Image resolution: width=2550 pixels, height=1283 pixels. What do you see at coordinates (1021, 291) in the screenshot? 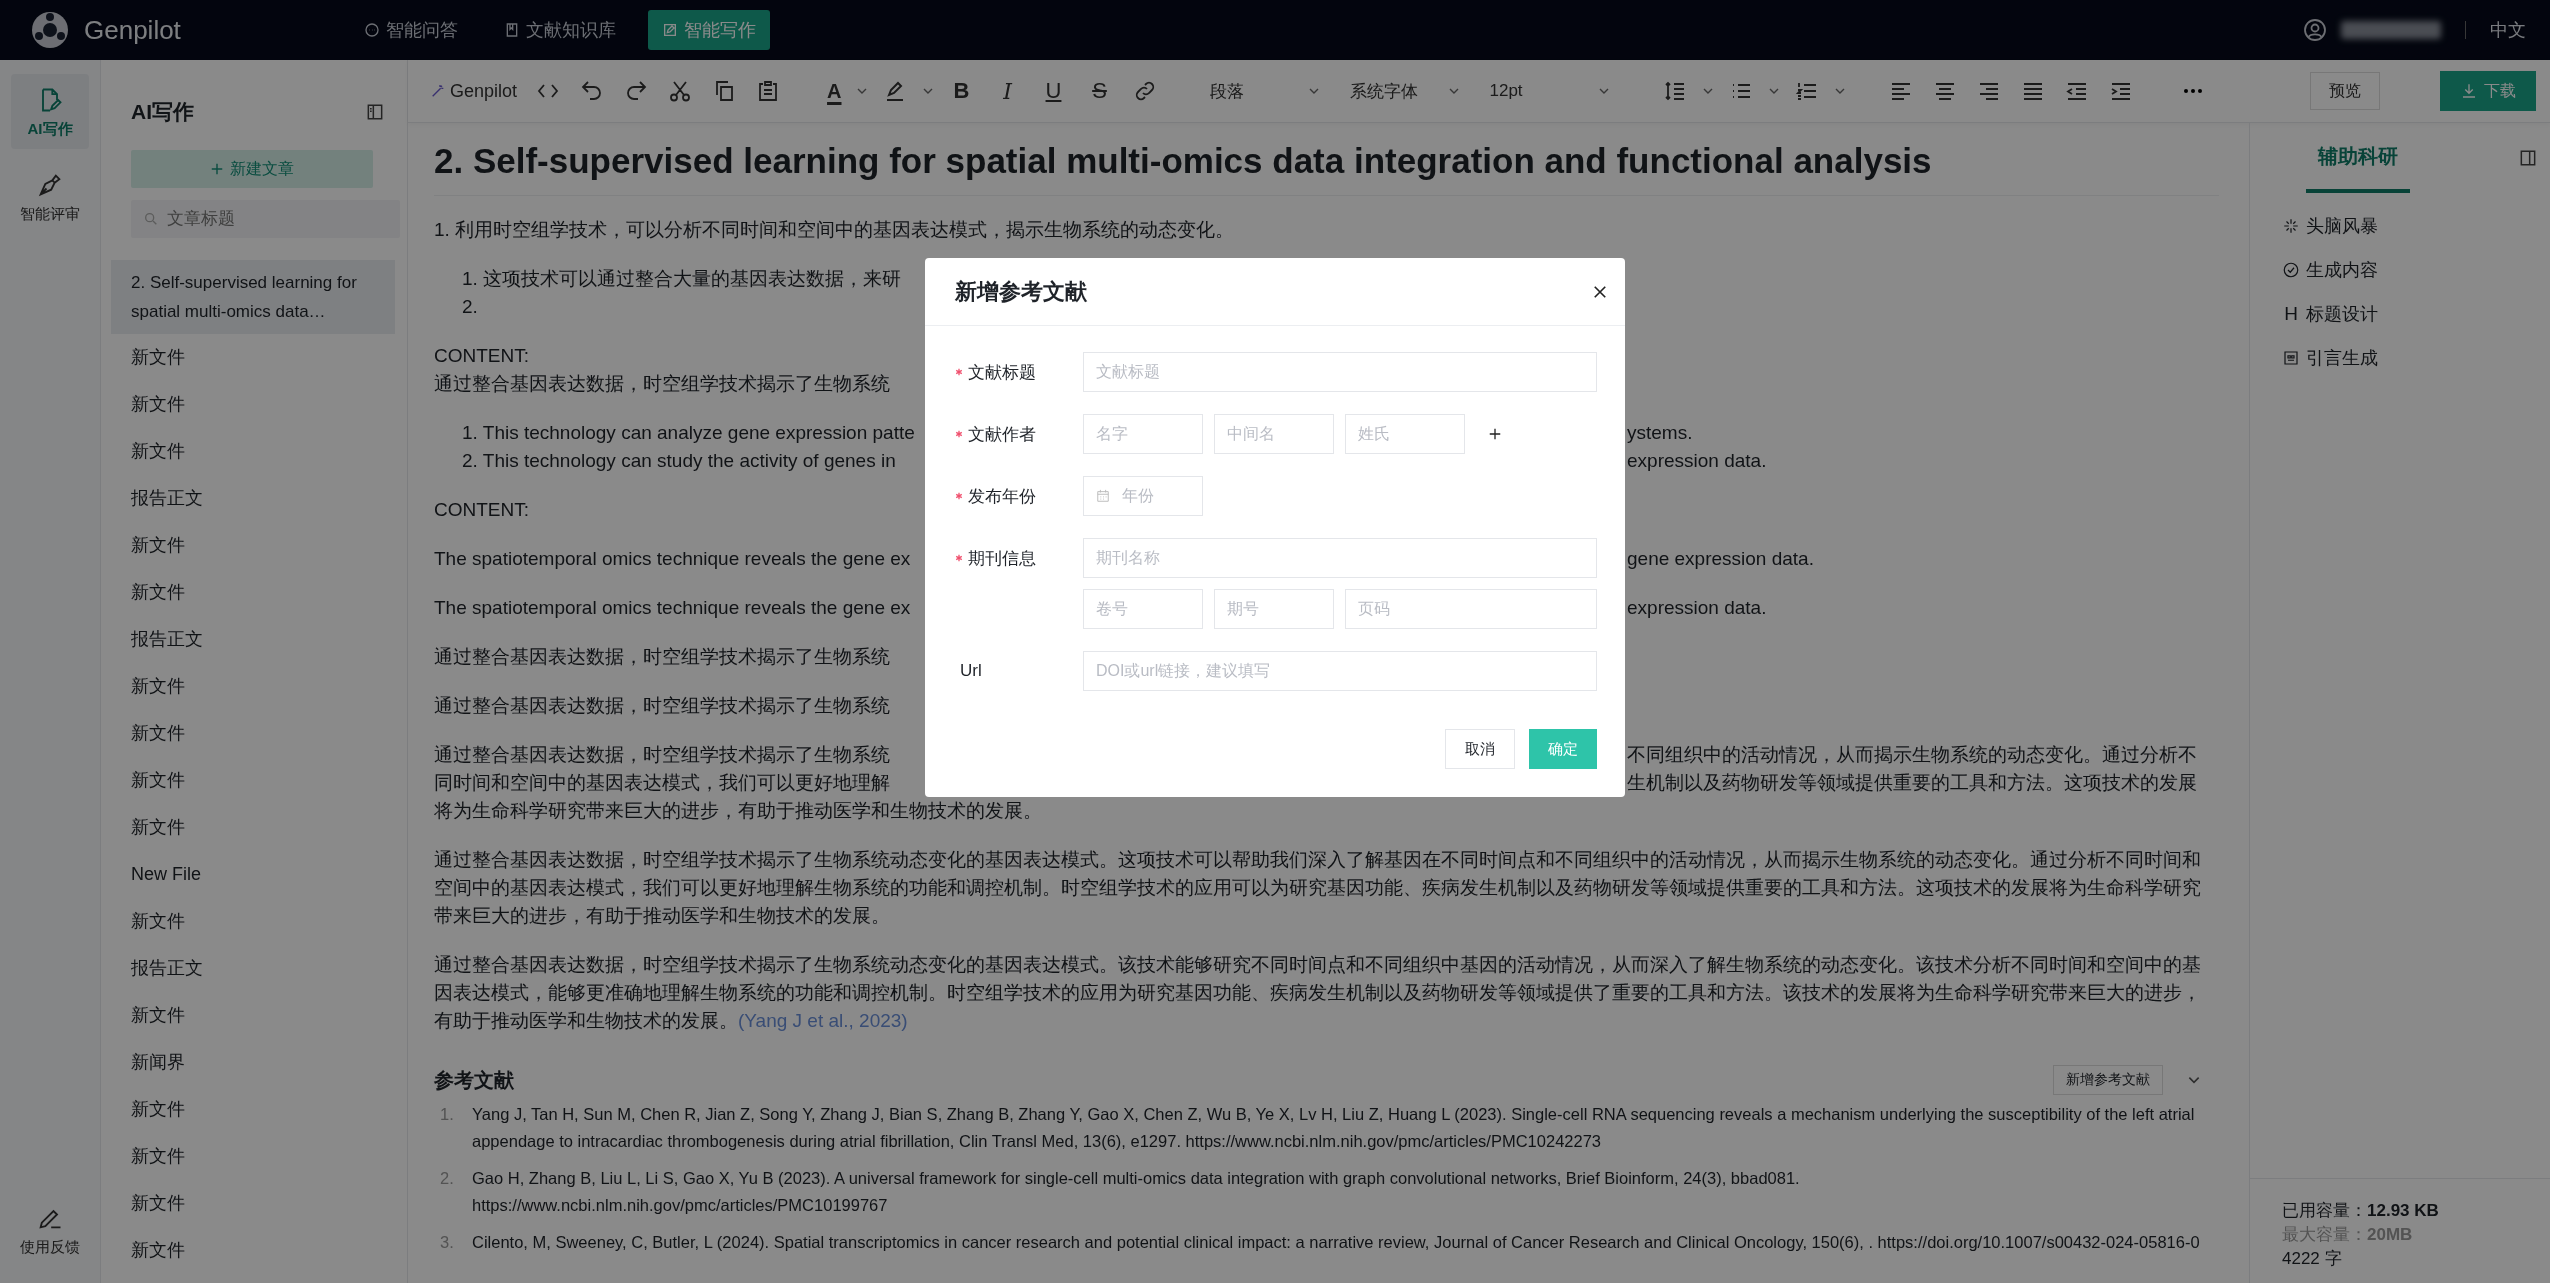
I see `dialog-title: 新增参考文献` at bounding box center [1021, 291].